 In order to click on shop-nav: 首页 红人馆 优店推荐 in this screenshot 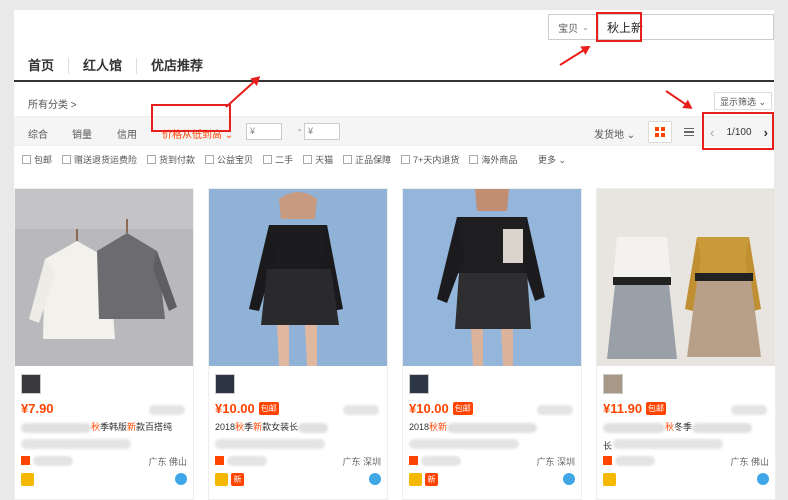, I will do `click(394, 70)`.